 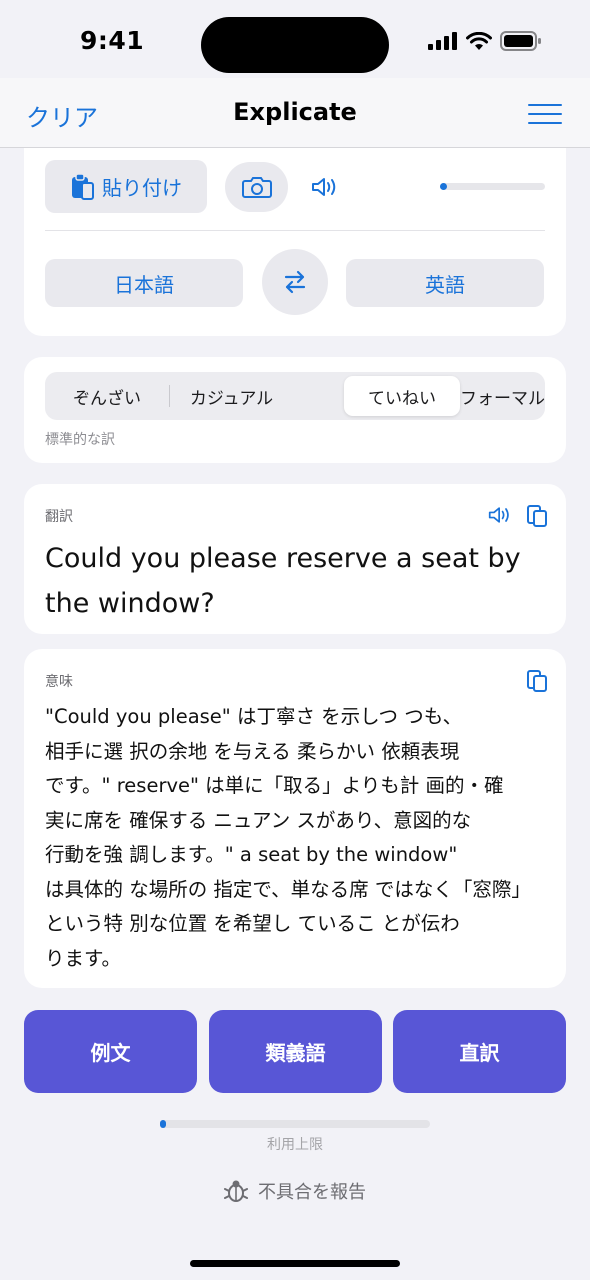 What do you see at coordinates (295, 1145) in the screenshot?
I see `usage-limit-label: 利用上限` at bounding box center [295, 1145].